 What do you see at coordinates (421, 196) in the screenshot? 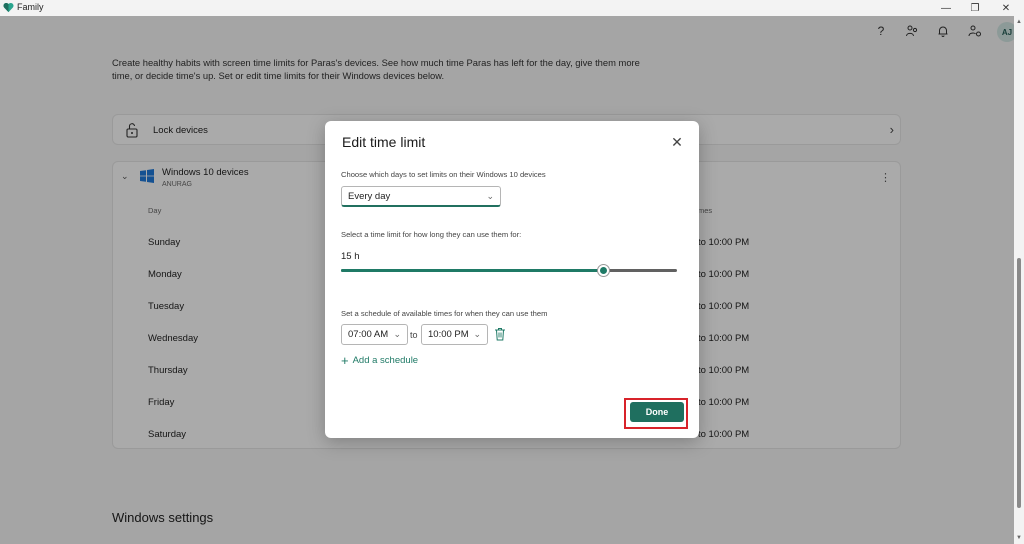
I see `days-dropdown: Every day ⌄` at bounding box center [421, 196].